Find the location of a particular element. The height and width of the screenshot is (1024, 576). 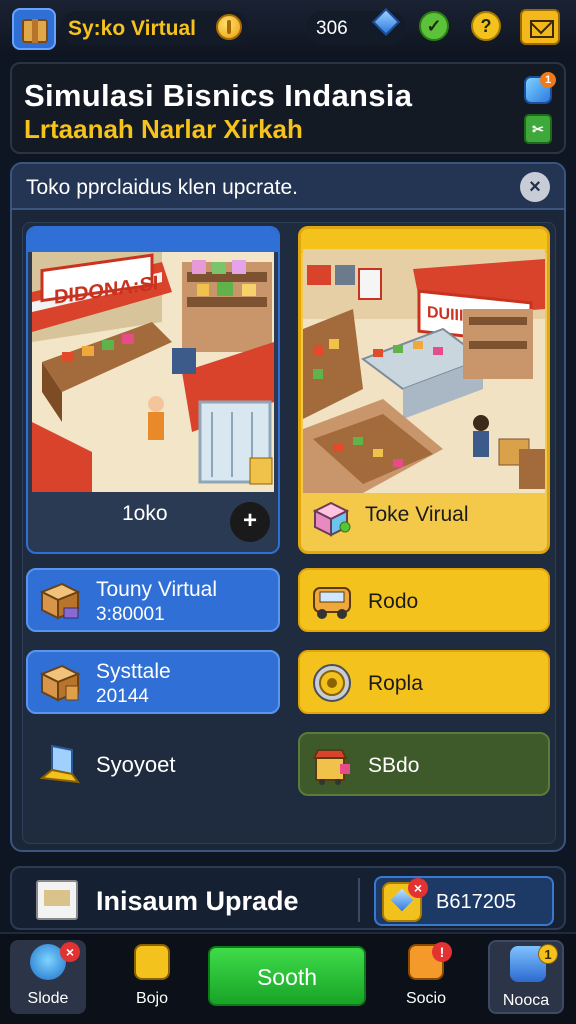

check-button: ✓ is located at coordinates (434, 26).